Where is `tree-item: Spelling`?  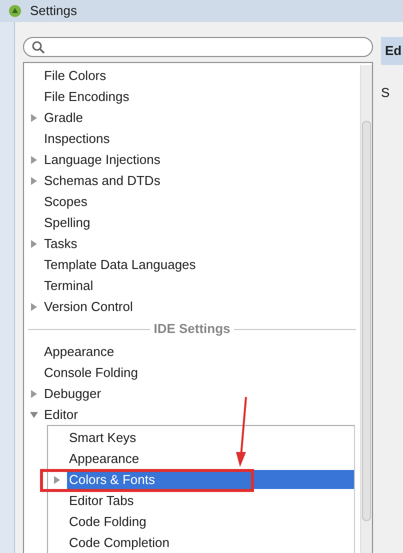 tree-item: Spelling is located at coordinates (67, 222).